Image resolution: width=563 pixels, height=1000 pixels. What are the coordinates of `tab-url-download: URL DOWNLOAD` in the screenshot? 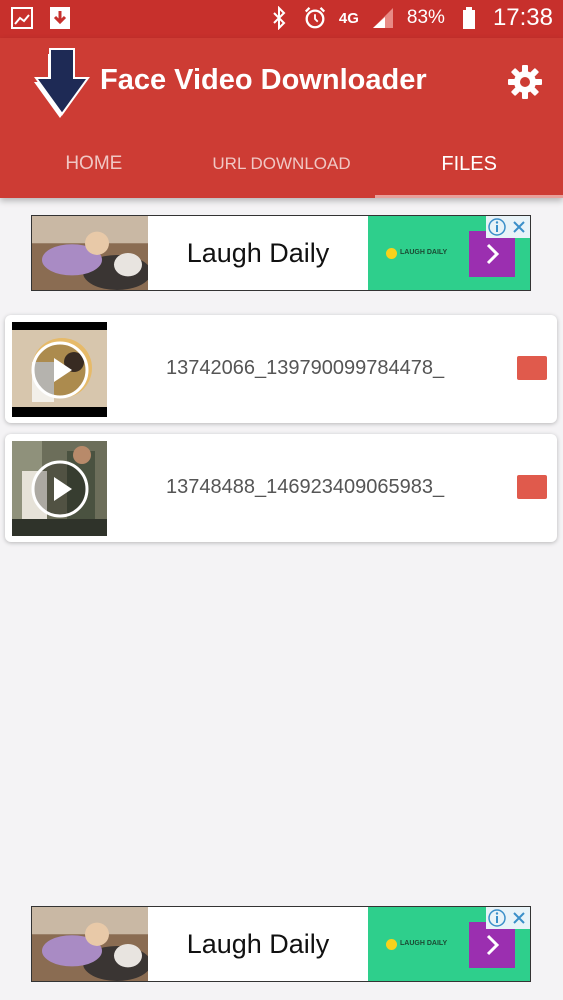 It's located at (282, 164).